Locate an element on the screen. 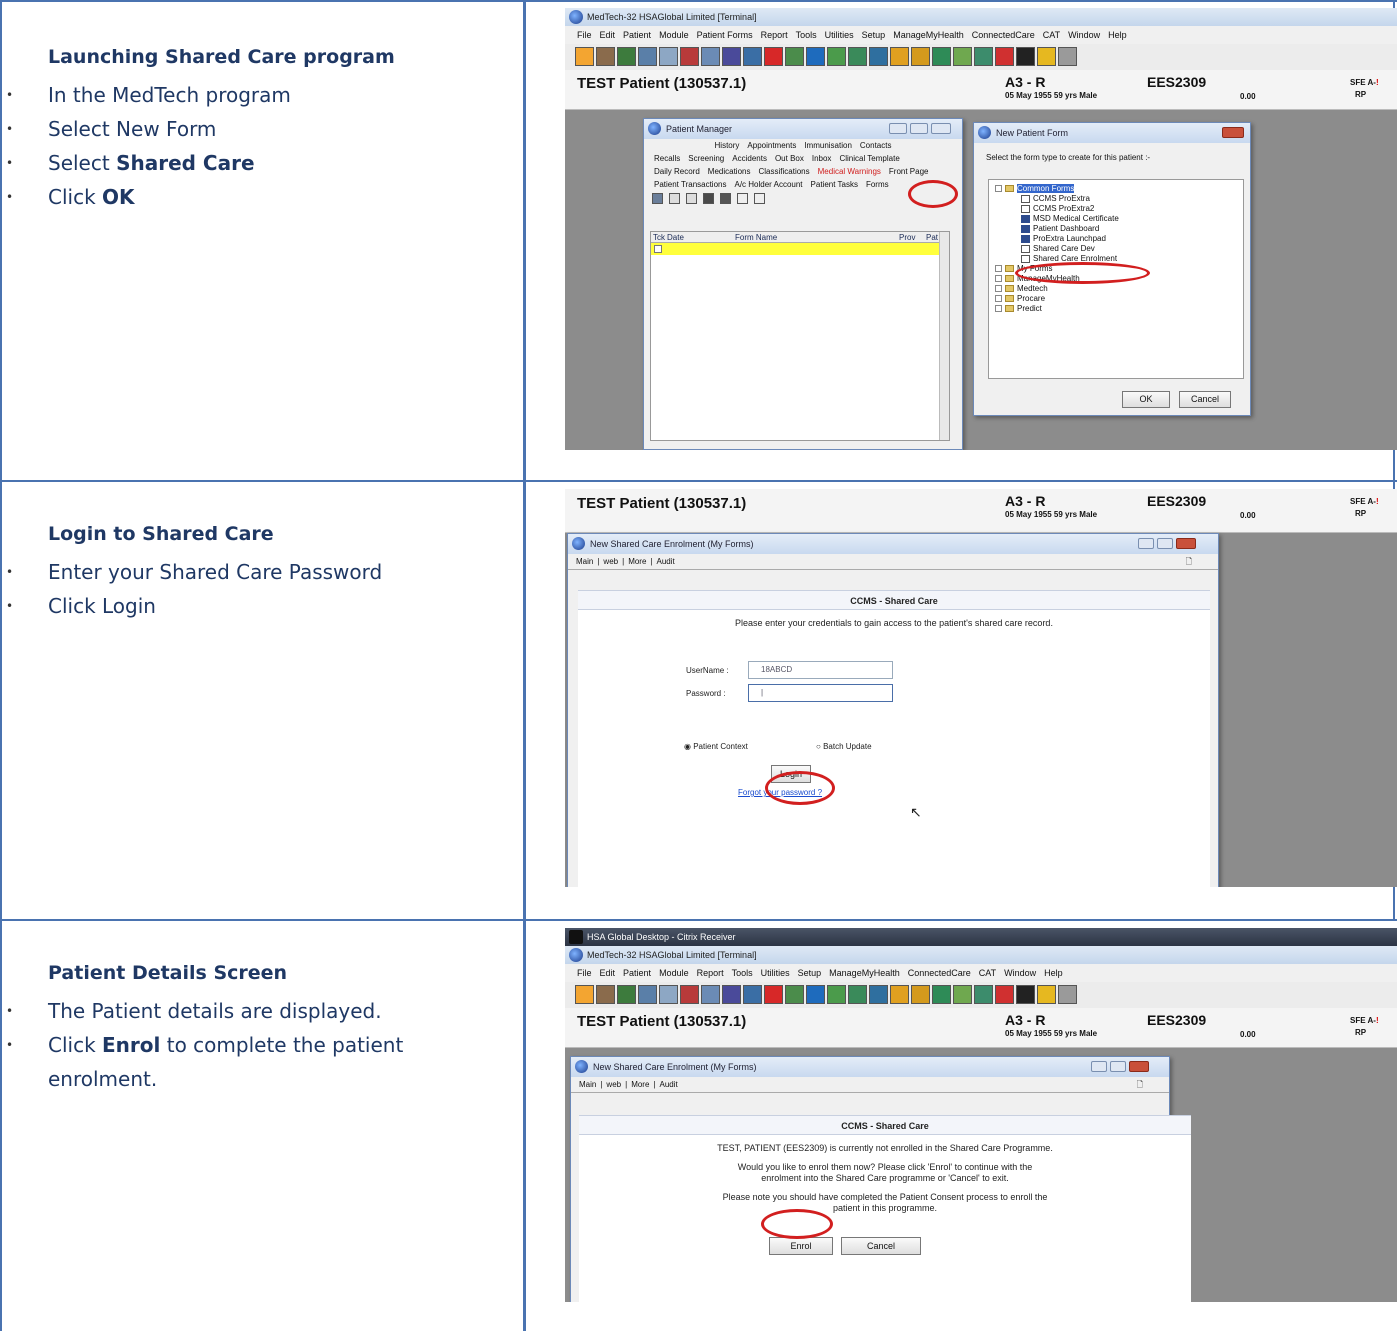 This screenshot has height=1331, width=1397. col-pat: Pat is located at coordinates (932, 237).